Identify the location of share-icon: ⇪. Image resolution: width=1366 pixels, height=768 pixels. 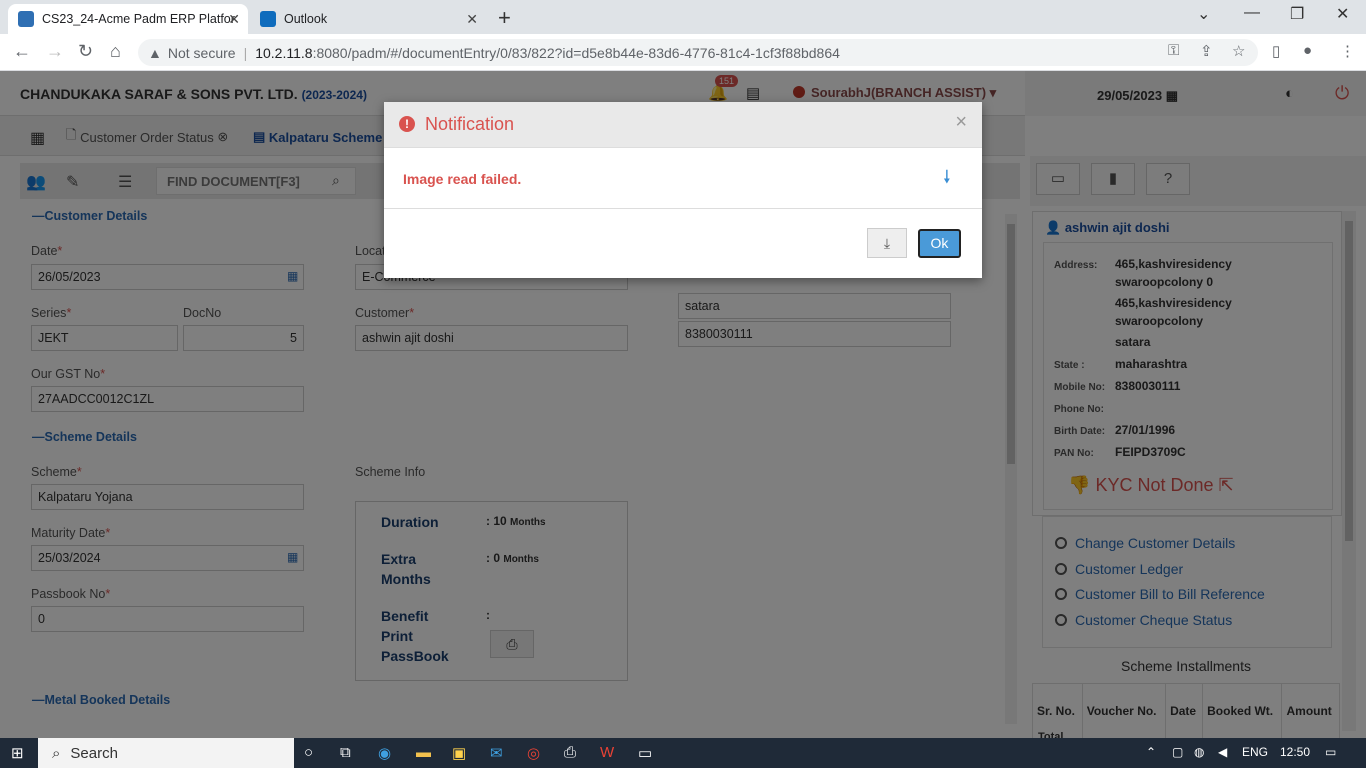
(1206, 51).